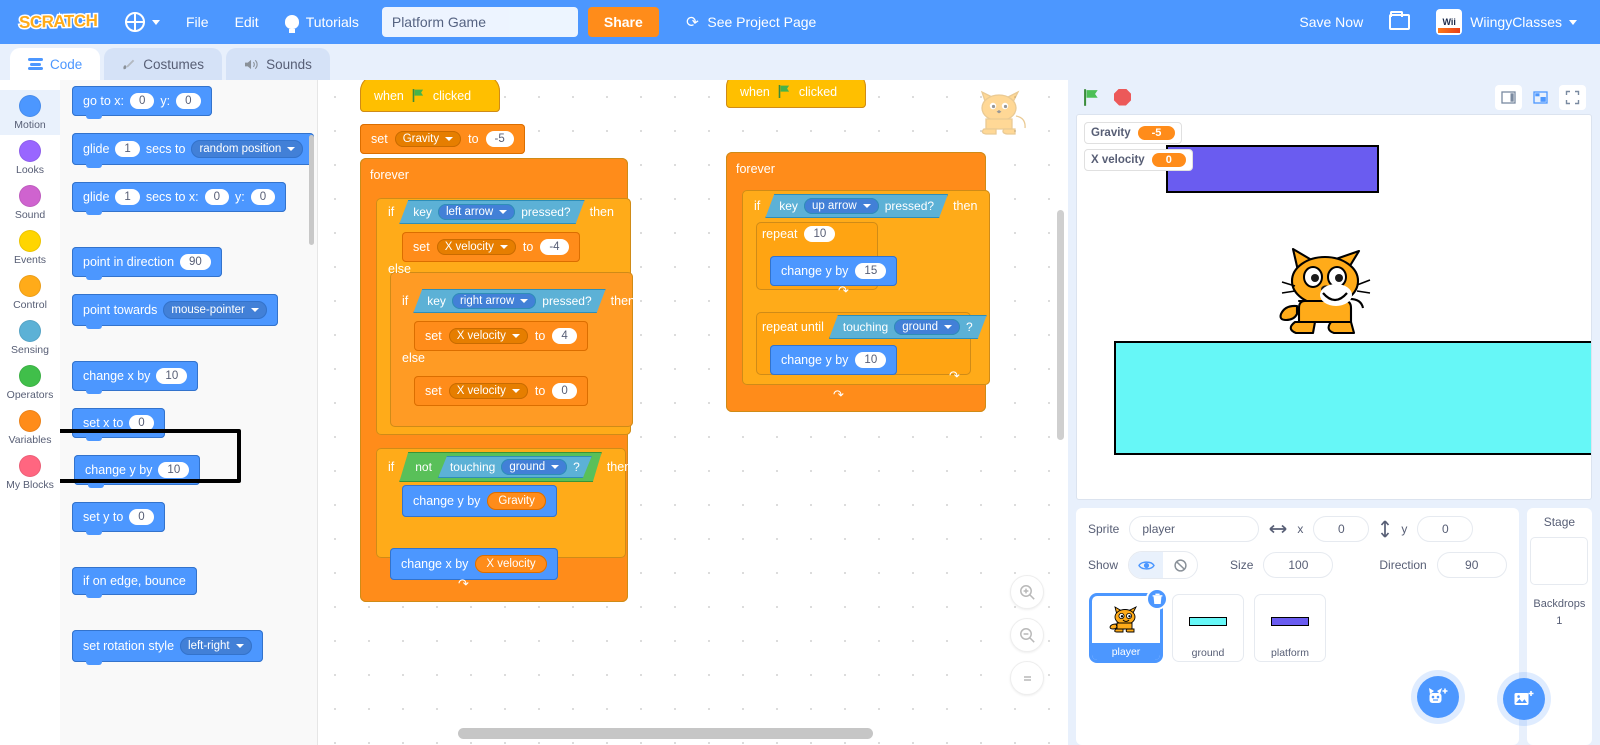 This screenshot has width=1600, height=745. I want to click on key-pressed-hex-3: key up arrow pressed?, so click(856, 206).